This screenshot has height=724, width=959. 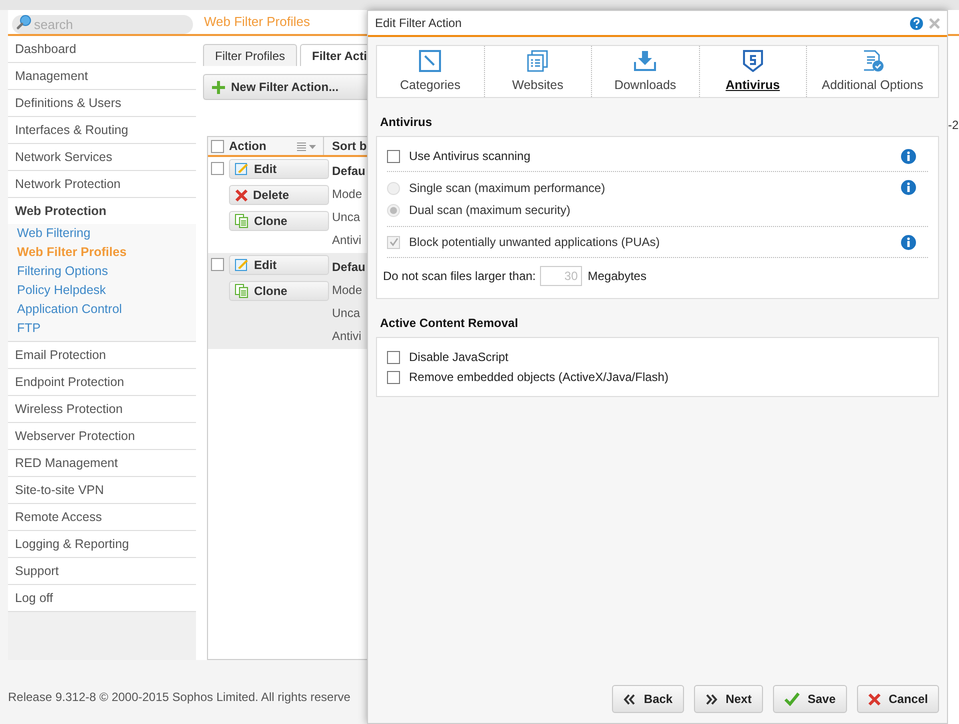 I want to click on sidebar-link: Policy Helpdesk, so click(x=102, y=290).